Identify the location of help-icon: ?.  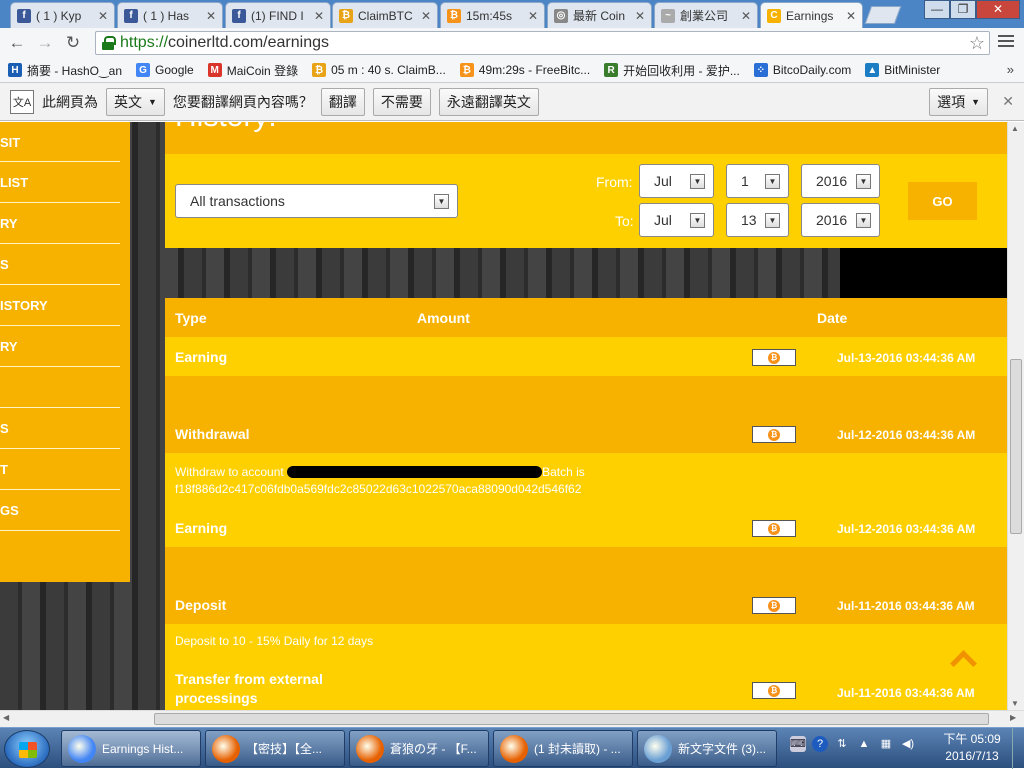
(820, 744).